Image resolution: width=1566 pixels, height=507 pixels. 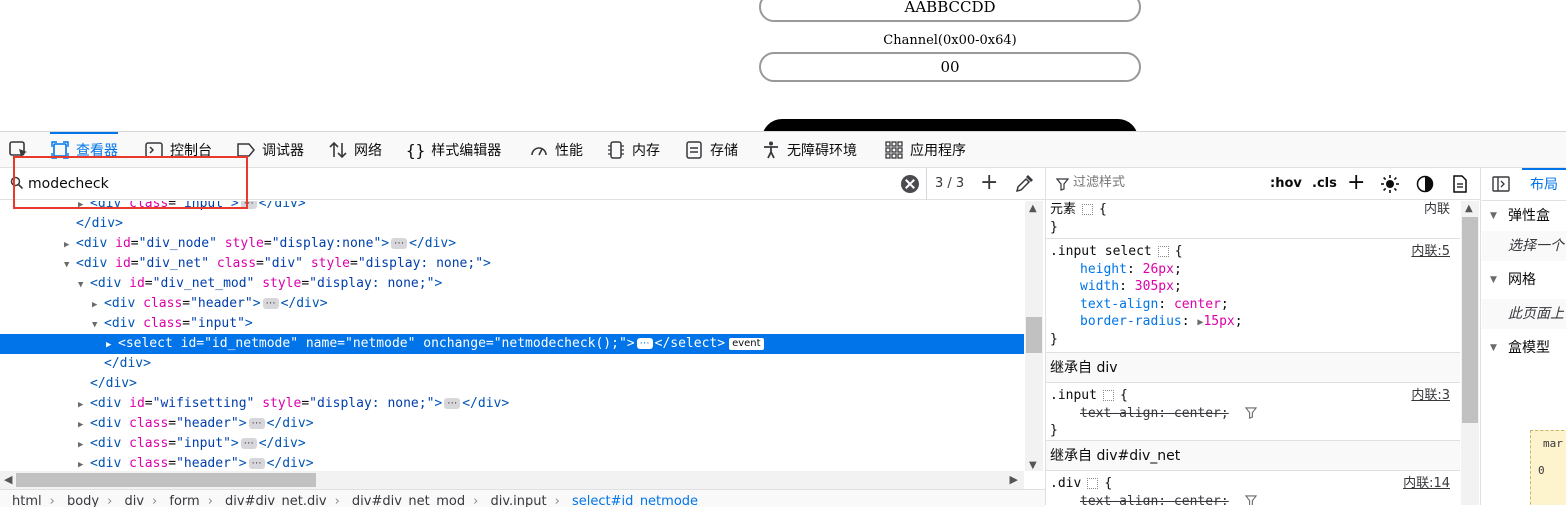 I want to click on breadcrumb-item: form, so click(x=184, y=500).